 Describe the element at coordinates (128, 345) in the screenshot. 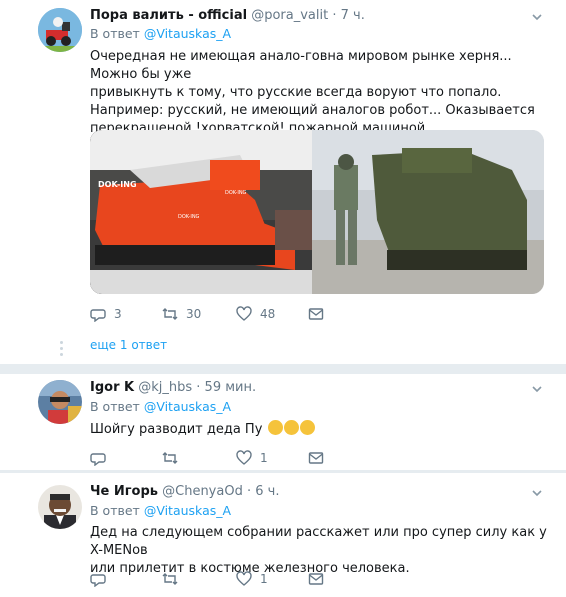

I see `show-more-replies-link: еще 1 ответ` at that location.